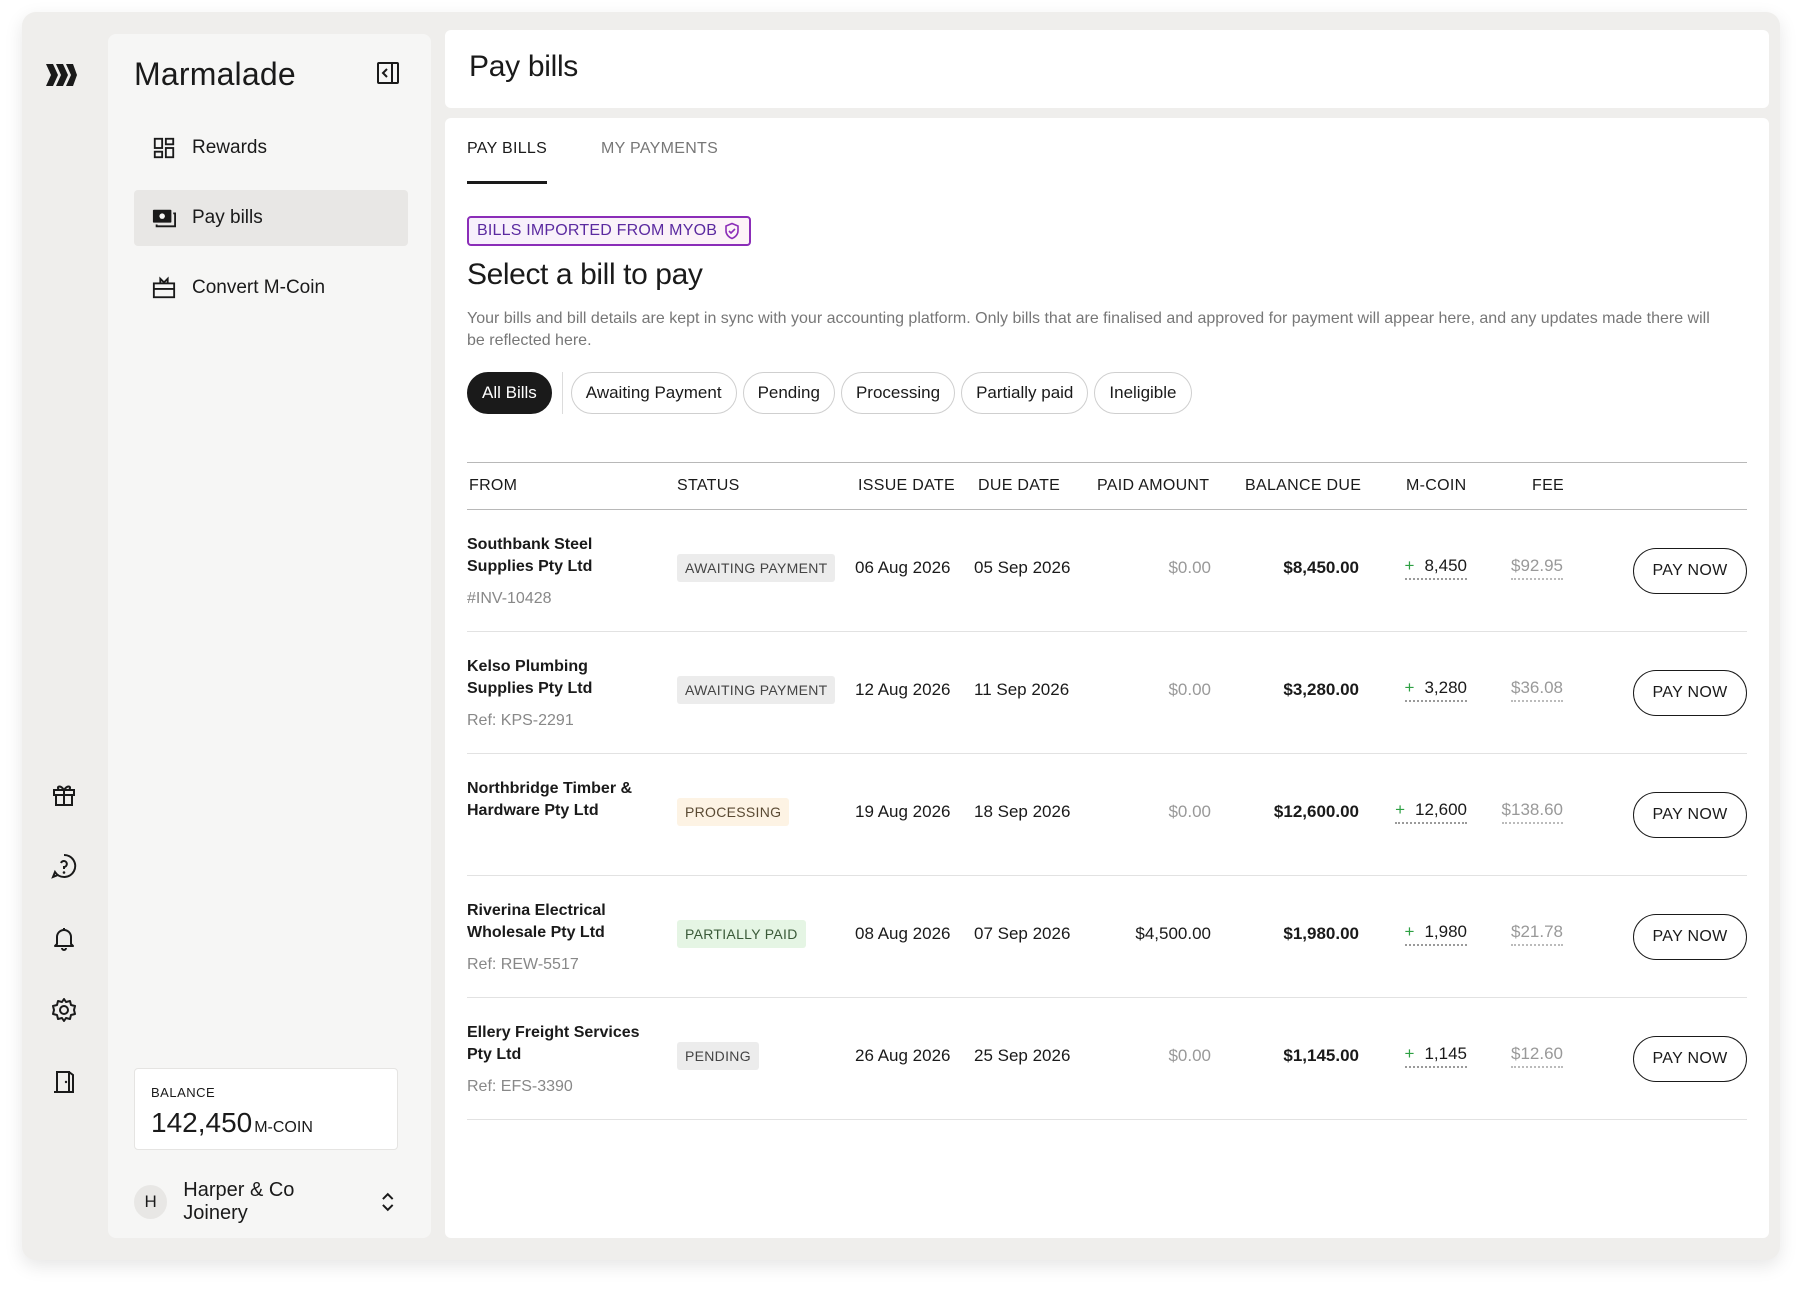 This screenshot has height=1290, width=1800. I want to click on balance-due: $1,980.00, so click(1321, 933).